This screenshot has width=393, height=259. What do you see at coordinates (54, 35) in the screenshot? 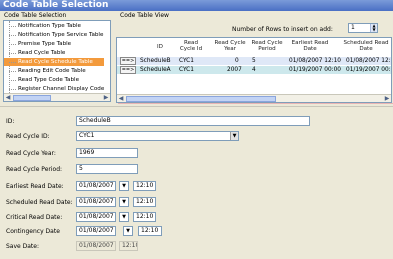
I see `tree-item-notification-type-service: Notification Type Service Table` at bounding box center [54, 35].